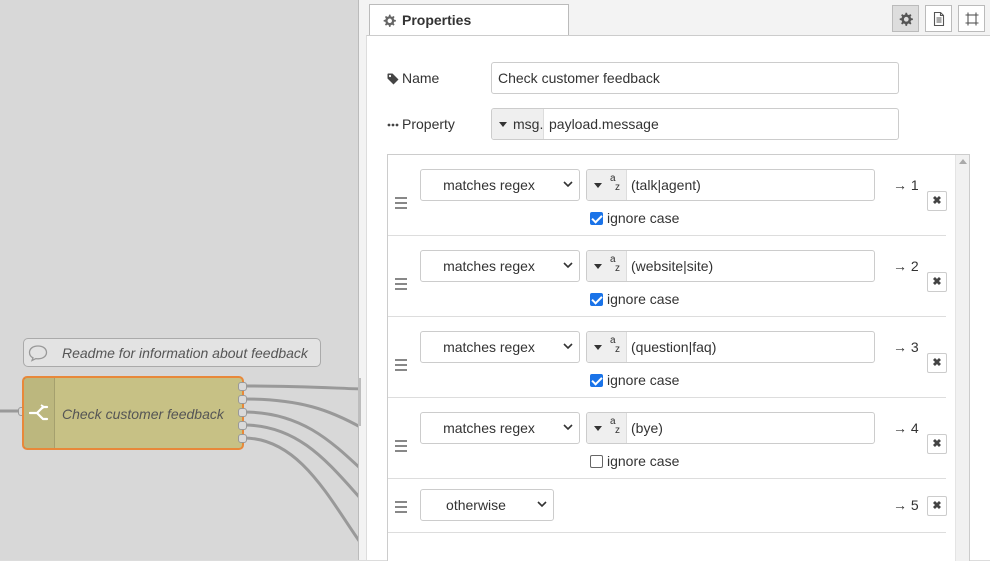 The height and width of the screenshot is (561, 990). What do you see at coordinates (647, 428) in the screenshot?
I see `rule-value: (bye)` at bounding box center [647, 428].